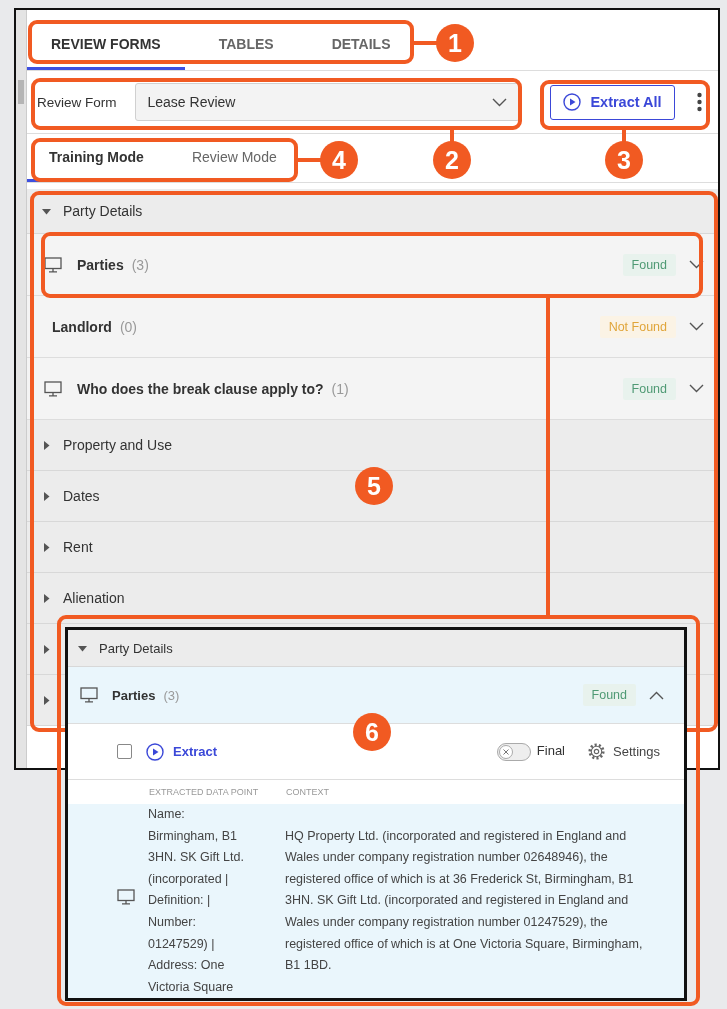 The image size is (727, 1009). Describe the element at coordinates (637, 326) in the screenshot. I see `status-badge: Not Found` at that location.